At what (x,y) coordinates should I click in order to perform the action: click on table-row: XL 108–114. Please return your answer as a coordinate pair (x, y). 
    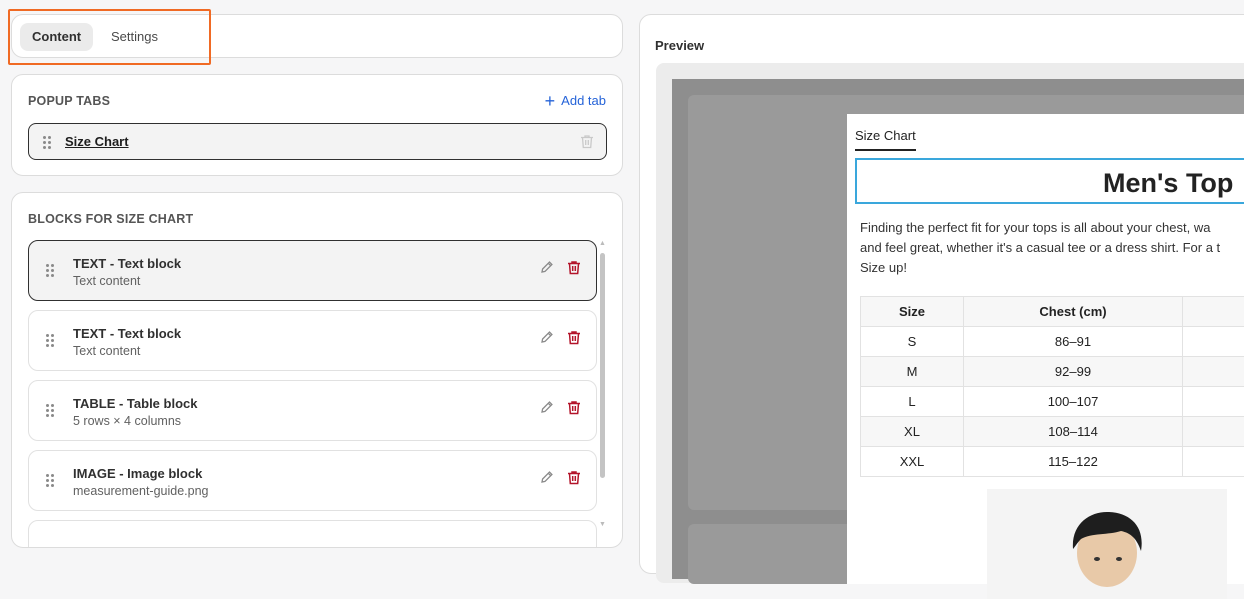
    Looking at the image, I should click on (1052, 432).